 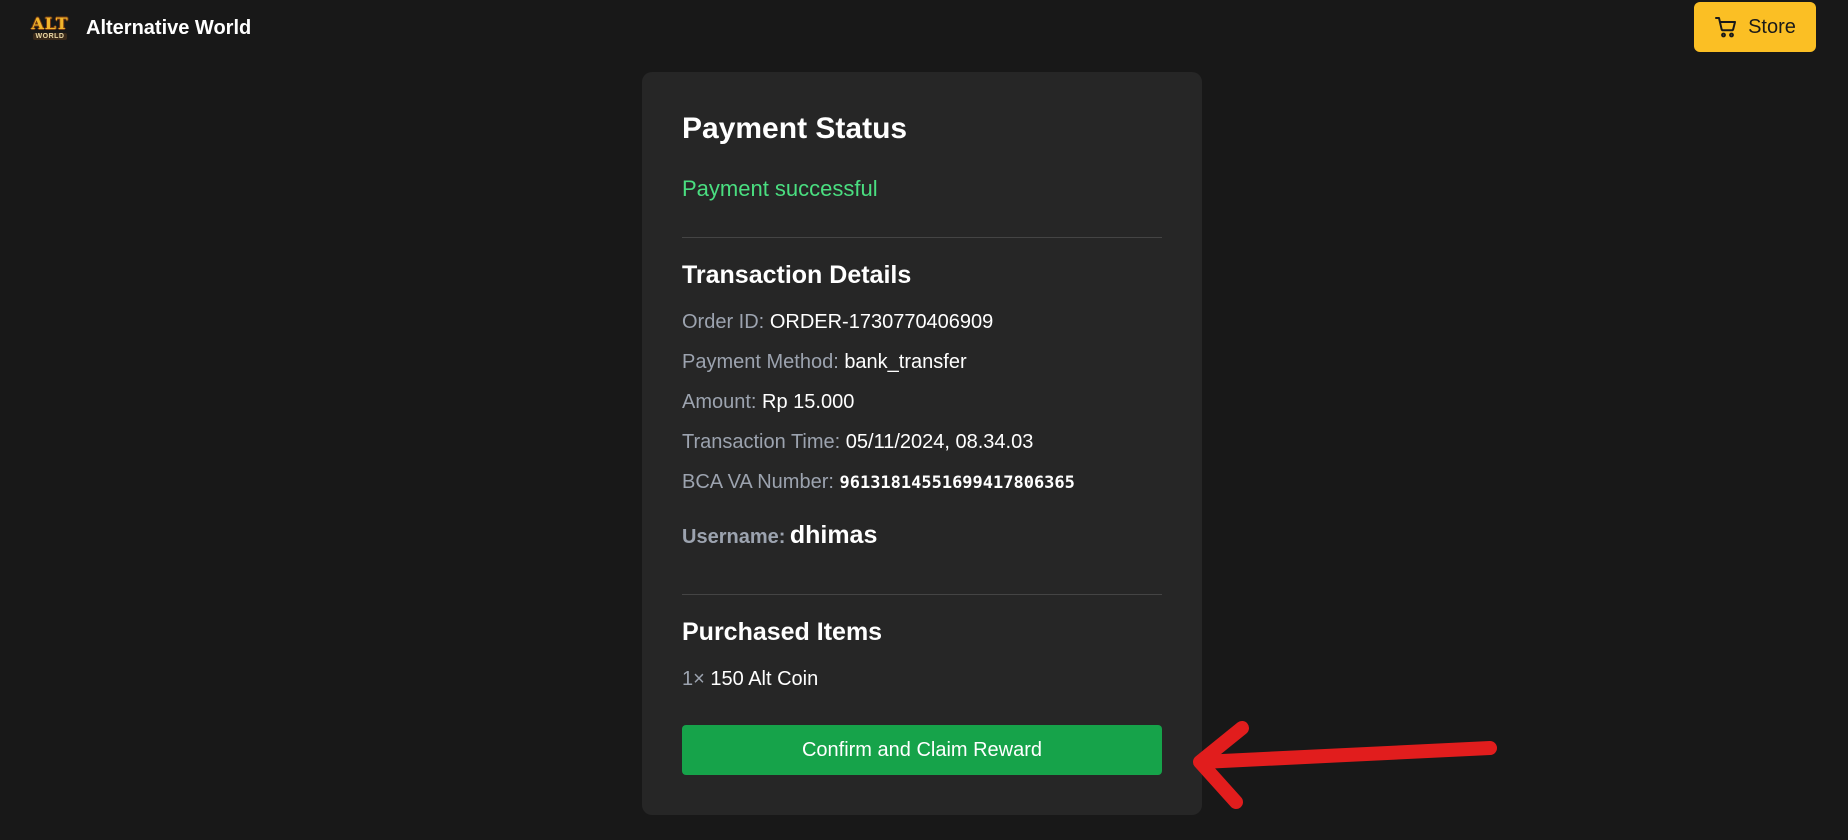 I want to click on purchased-items-heading: Purchased Items, so click(x=782, y=632).